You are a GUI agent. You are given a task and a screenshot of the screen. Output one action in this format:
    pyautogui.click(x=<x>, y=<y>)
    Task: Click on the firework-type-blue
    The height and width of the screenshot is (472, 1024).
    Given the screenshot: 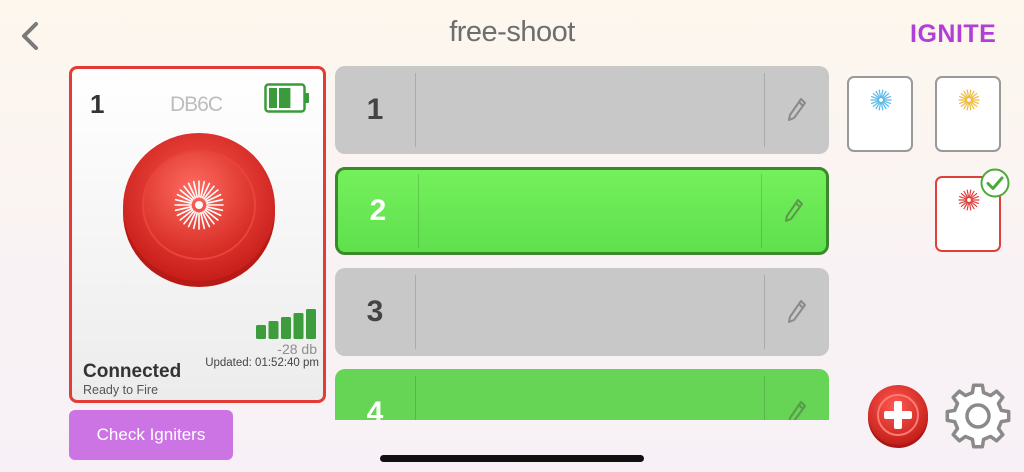 What is the action you would take?
    pyautogui.click(x=880, y=114)
    